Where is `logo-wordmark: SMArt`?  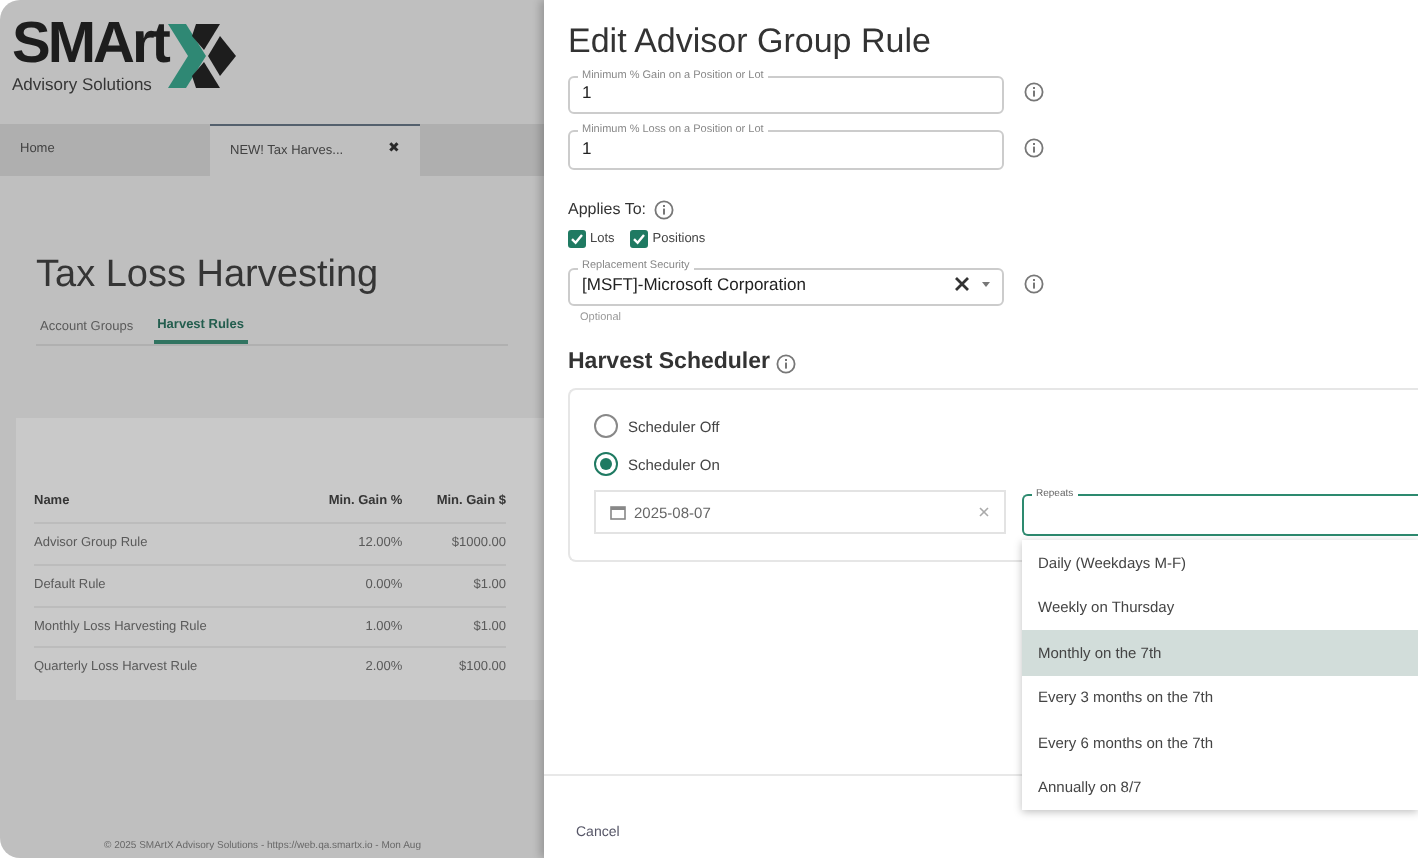
logo-wordmark: SMArt is located at coordinates (90, 45).